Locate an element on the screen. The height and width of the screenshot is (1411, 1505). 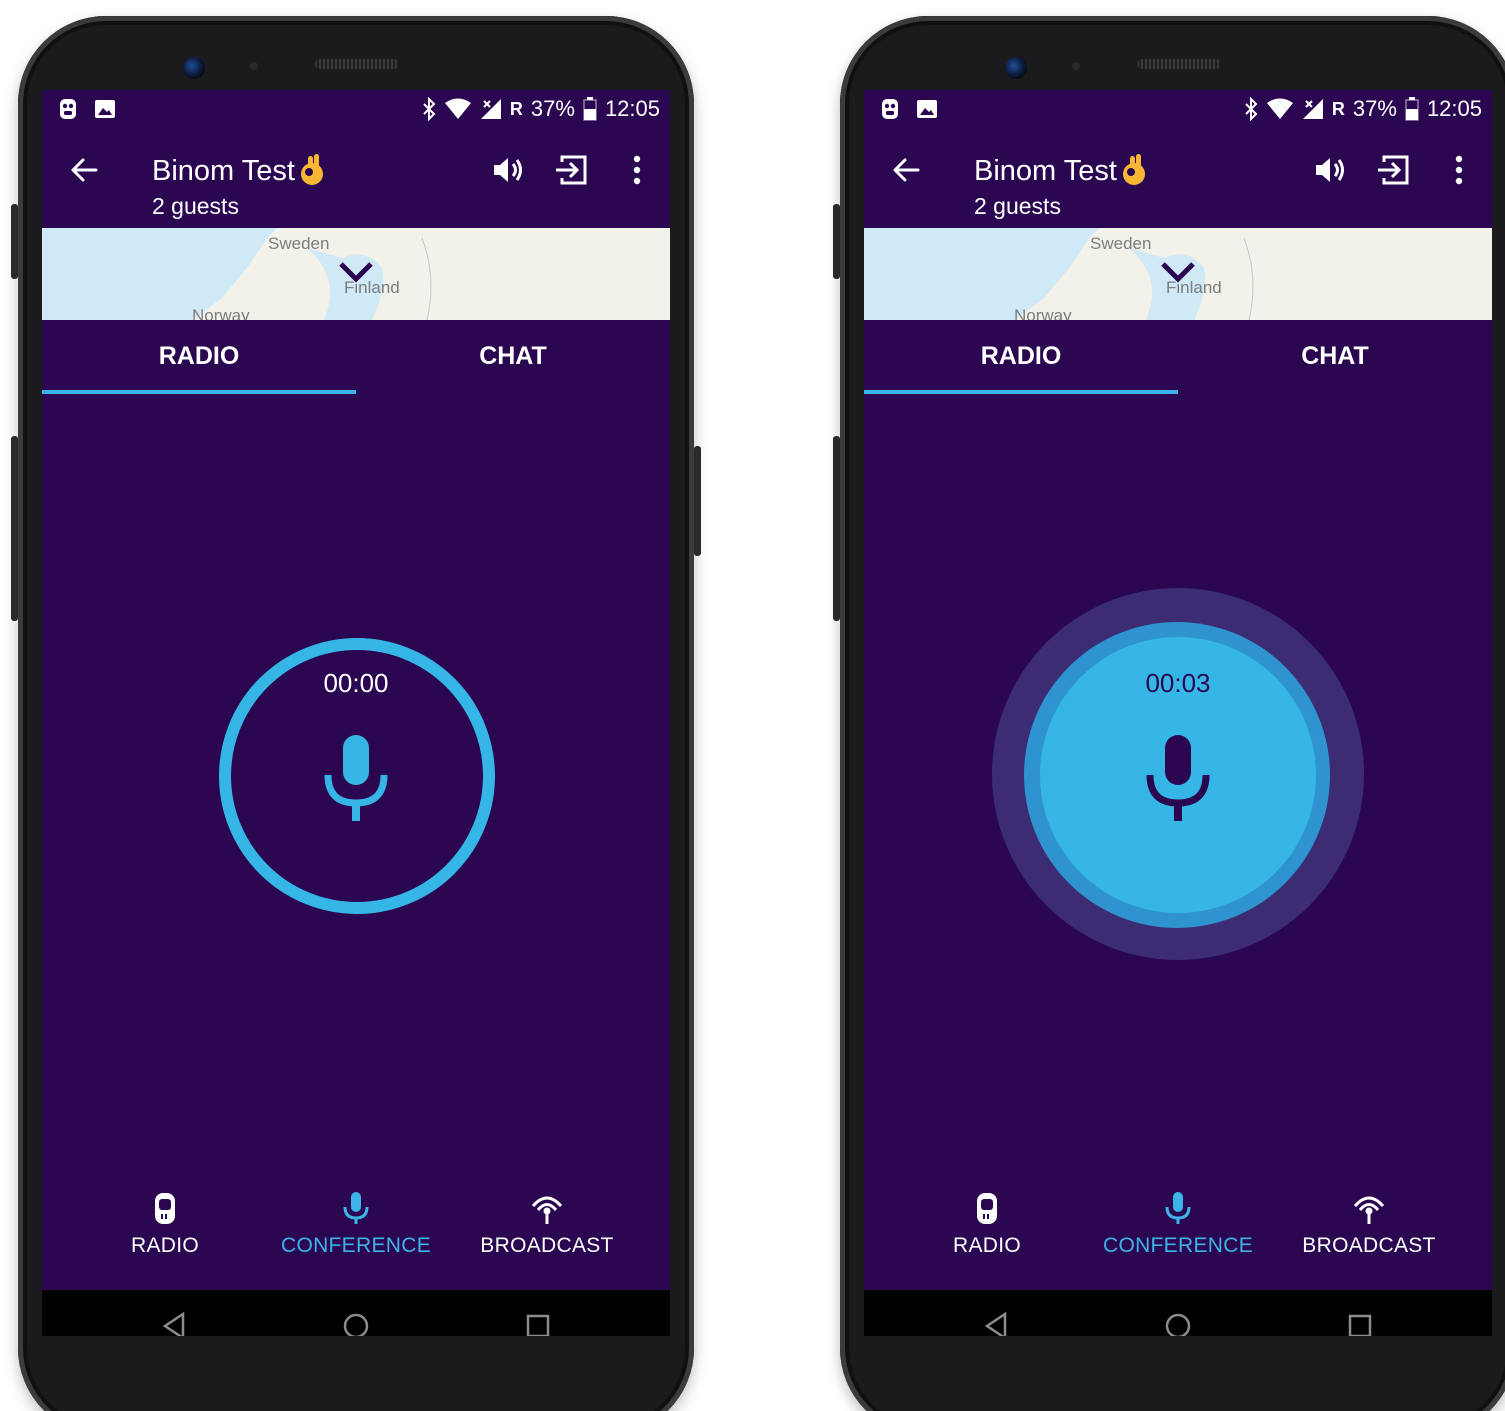
power-button is located at coordinates (697, 501).